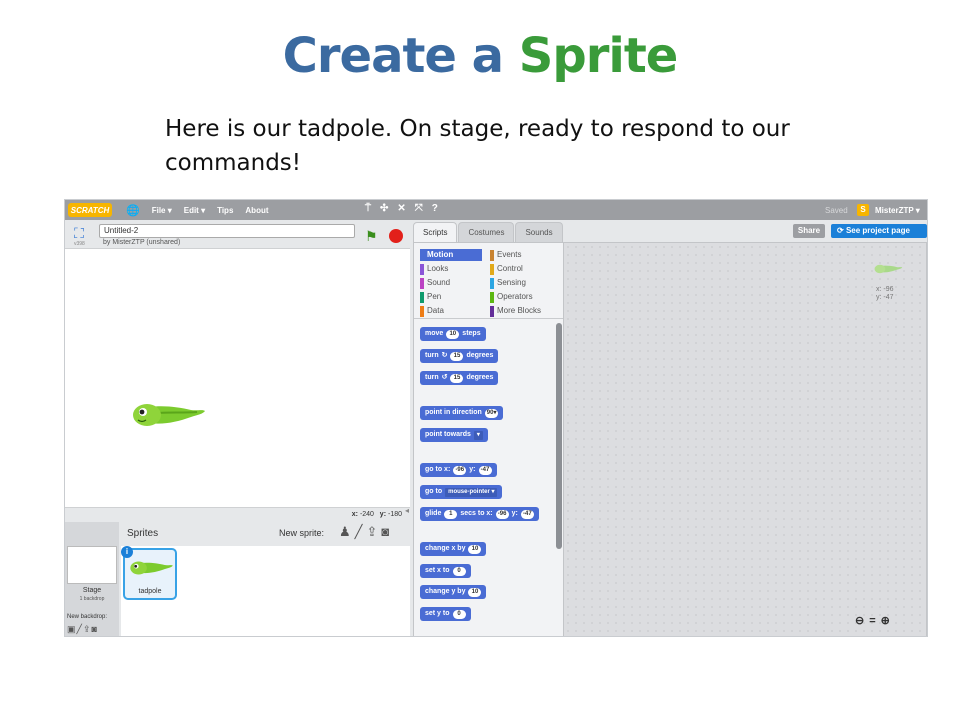 The height and width of the screenshot is (720, 960). What do you see at coordinates (434, 296) in the screenshot?
I see `category-label: Pen` at bounding box center [434, 296].